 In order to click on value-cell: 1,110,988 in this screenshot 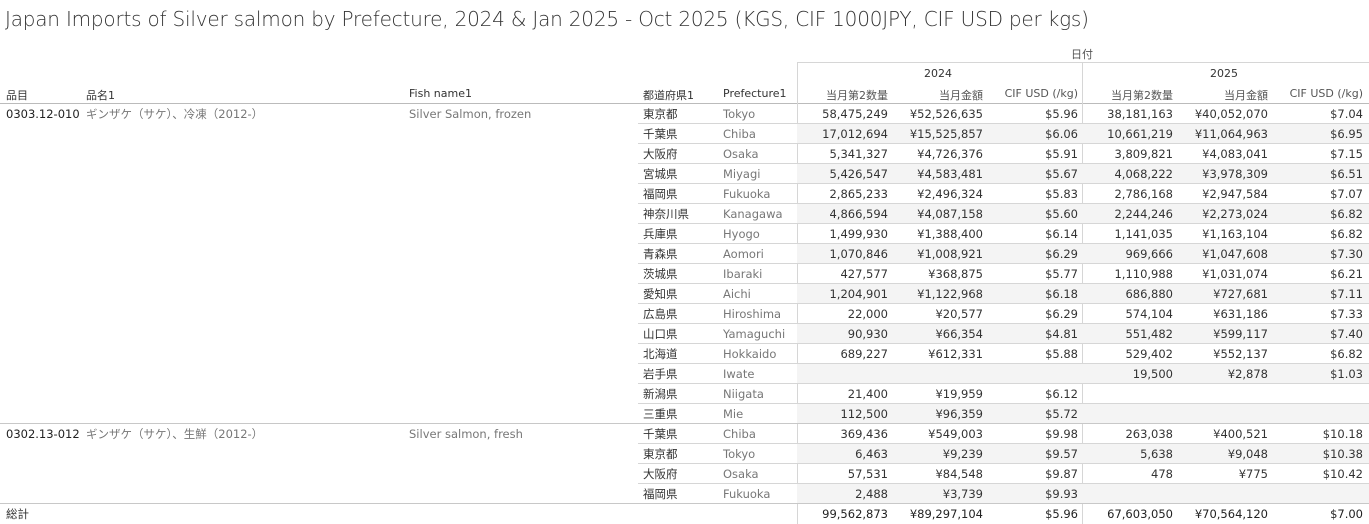, I will do `click(1143, 274)`.